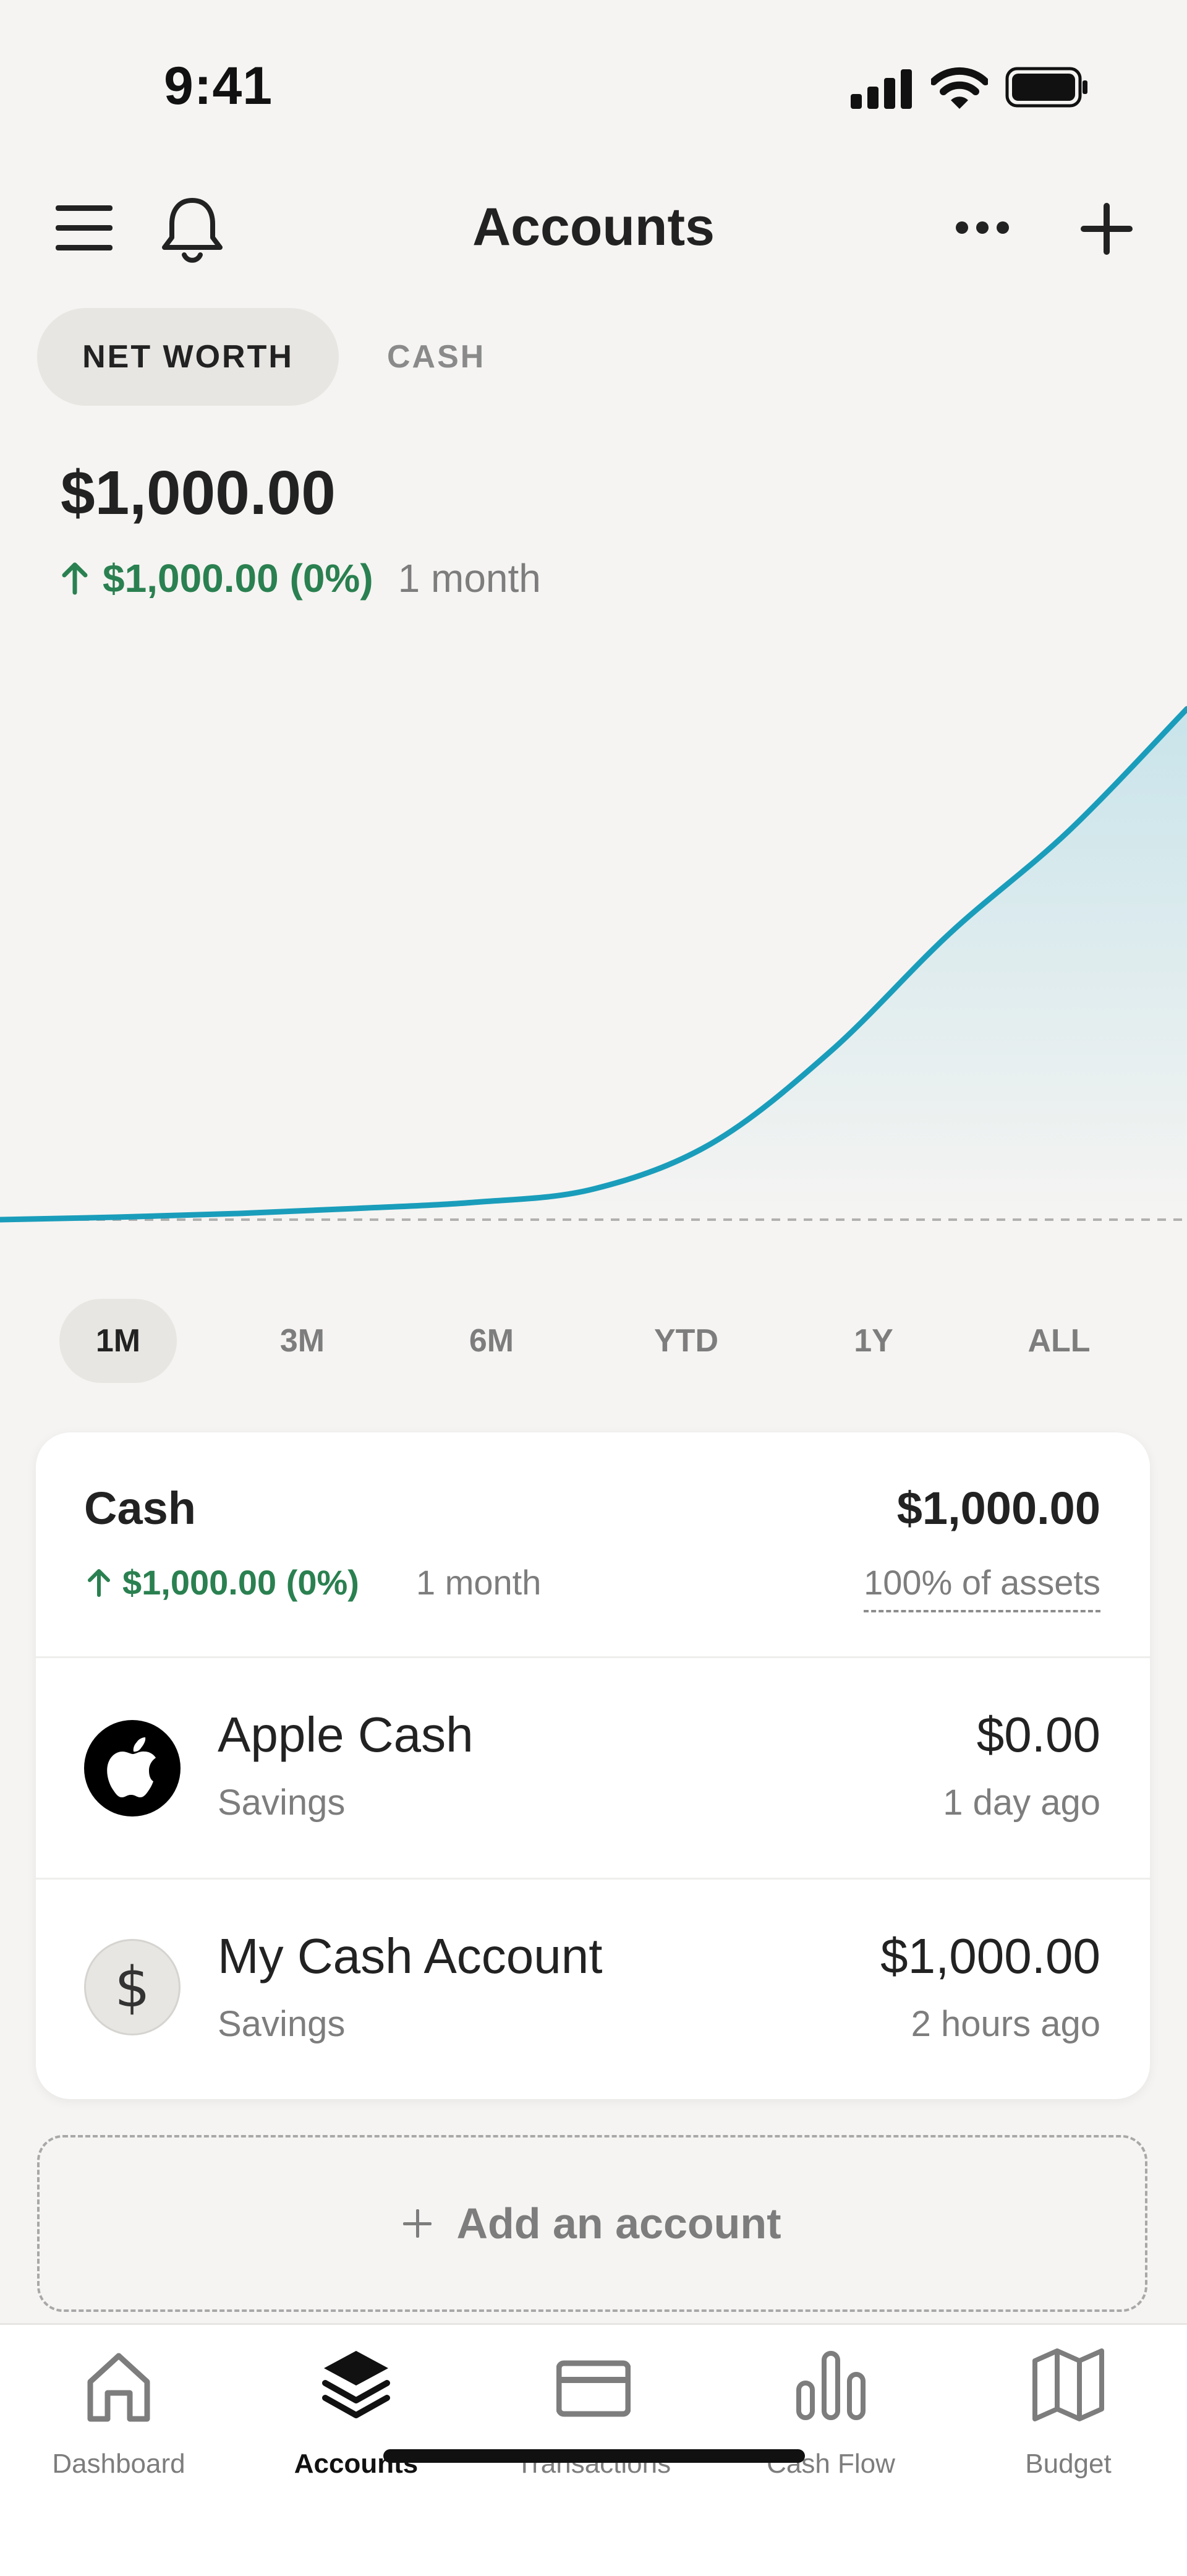  I want to click on tab-accounts: Accounts, so click(356, 2417).